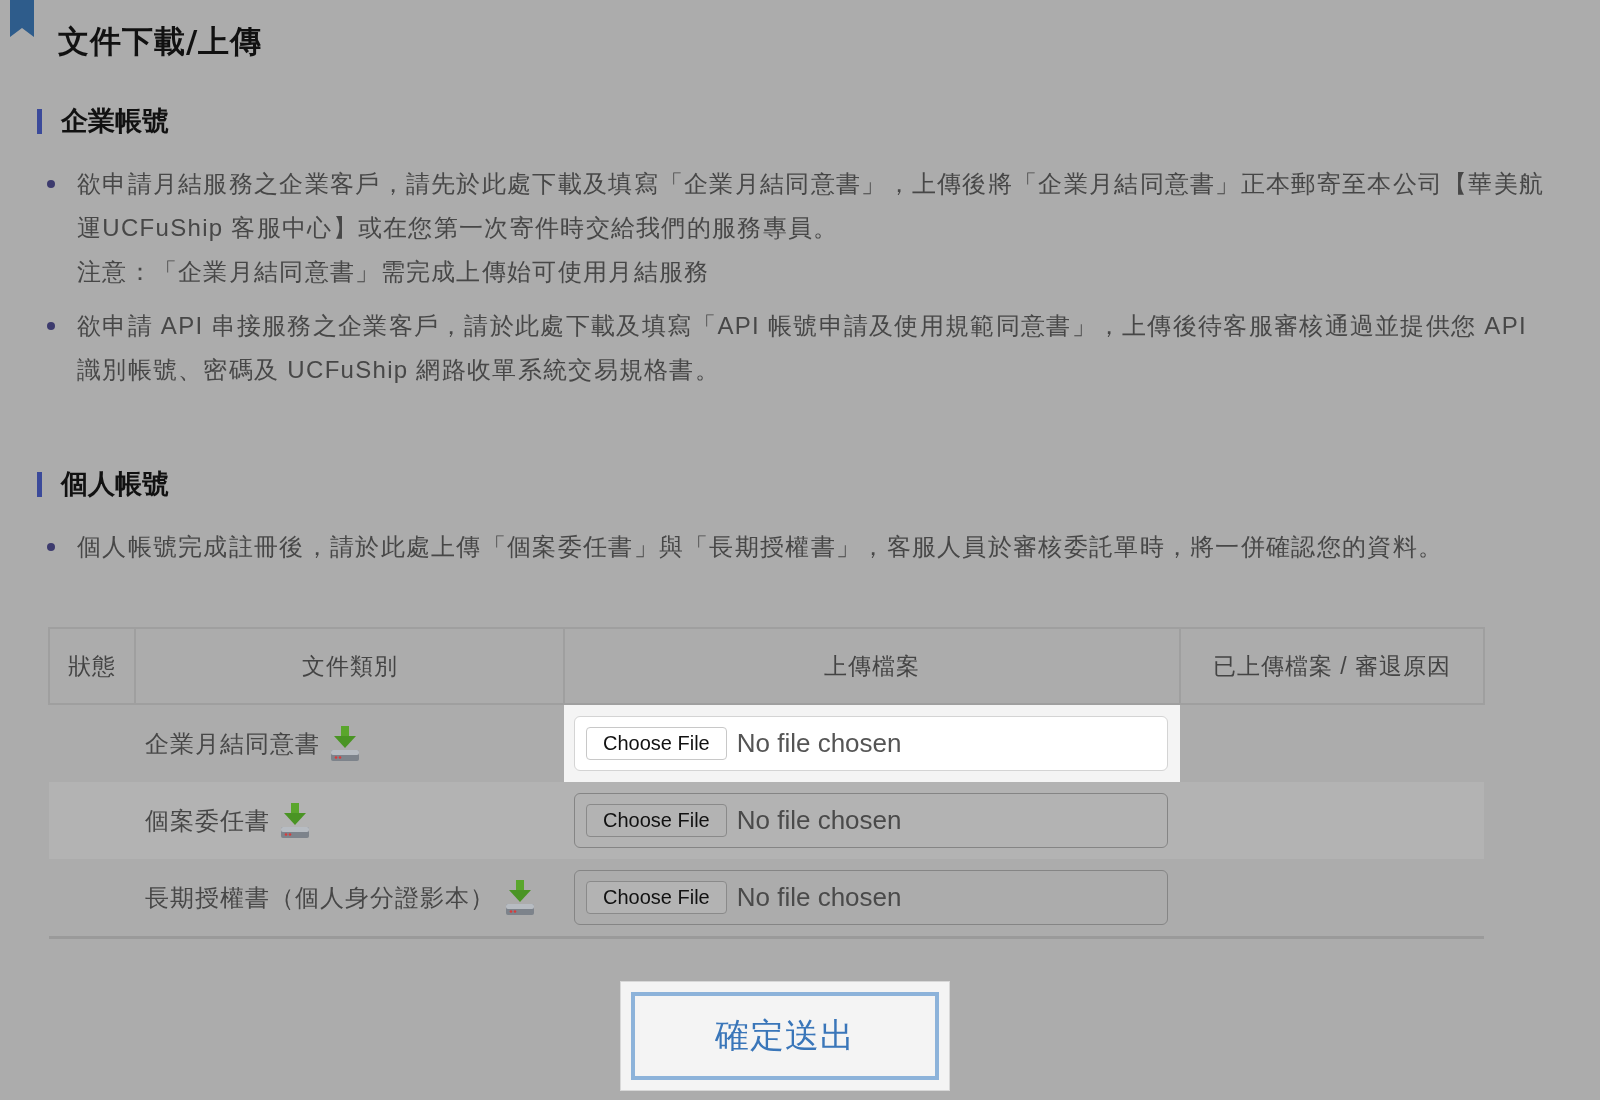 The height and width of the screenshot is (1100, 1600). Describe the element at coordinates (1332, 666) in the screenshot. I see `column-header: 已上傳檔案 / 審退原因` at that location.